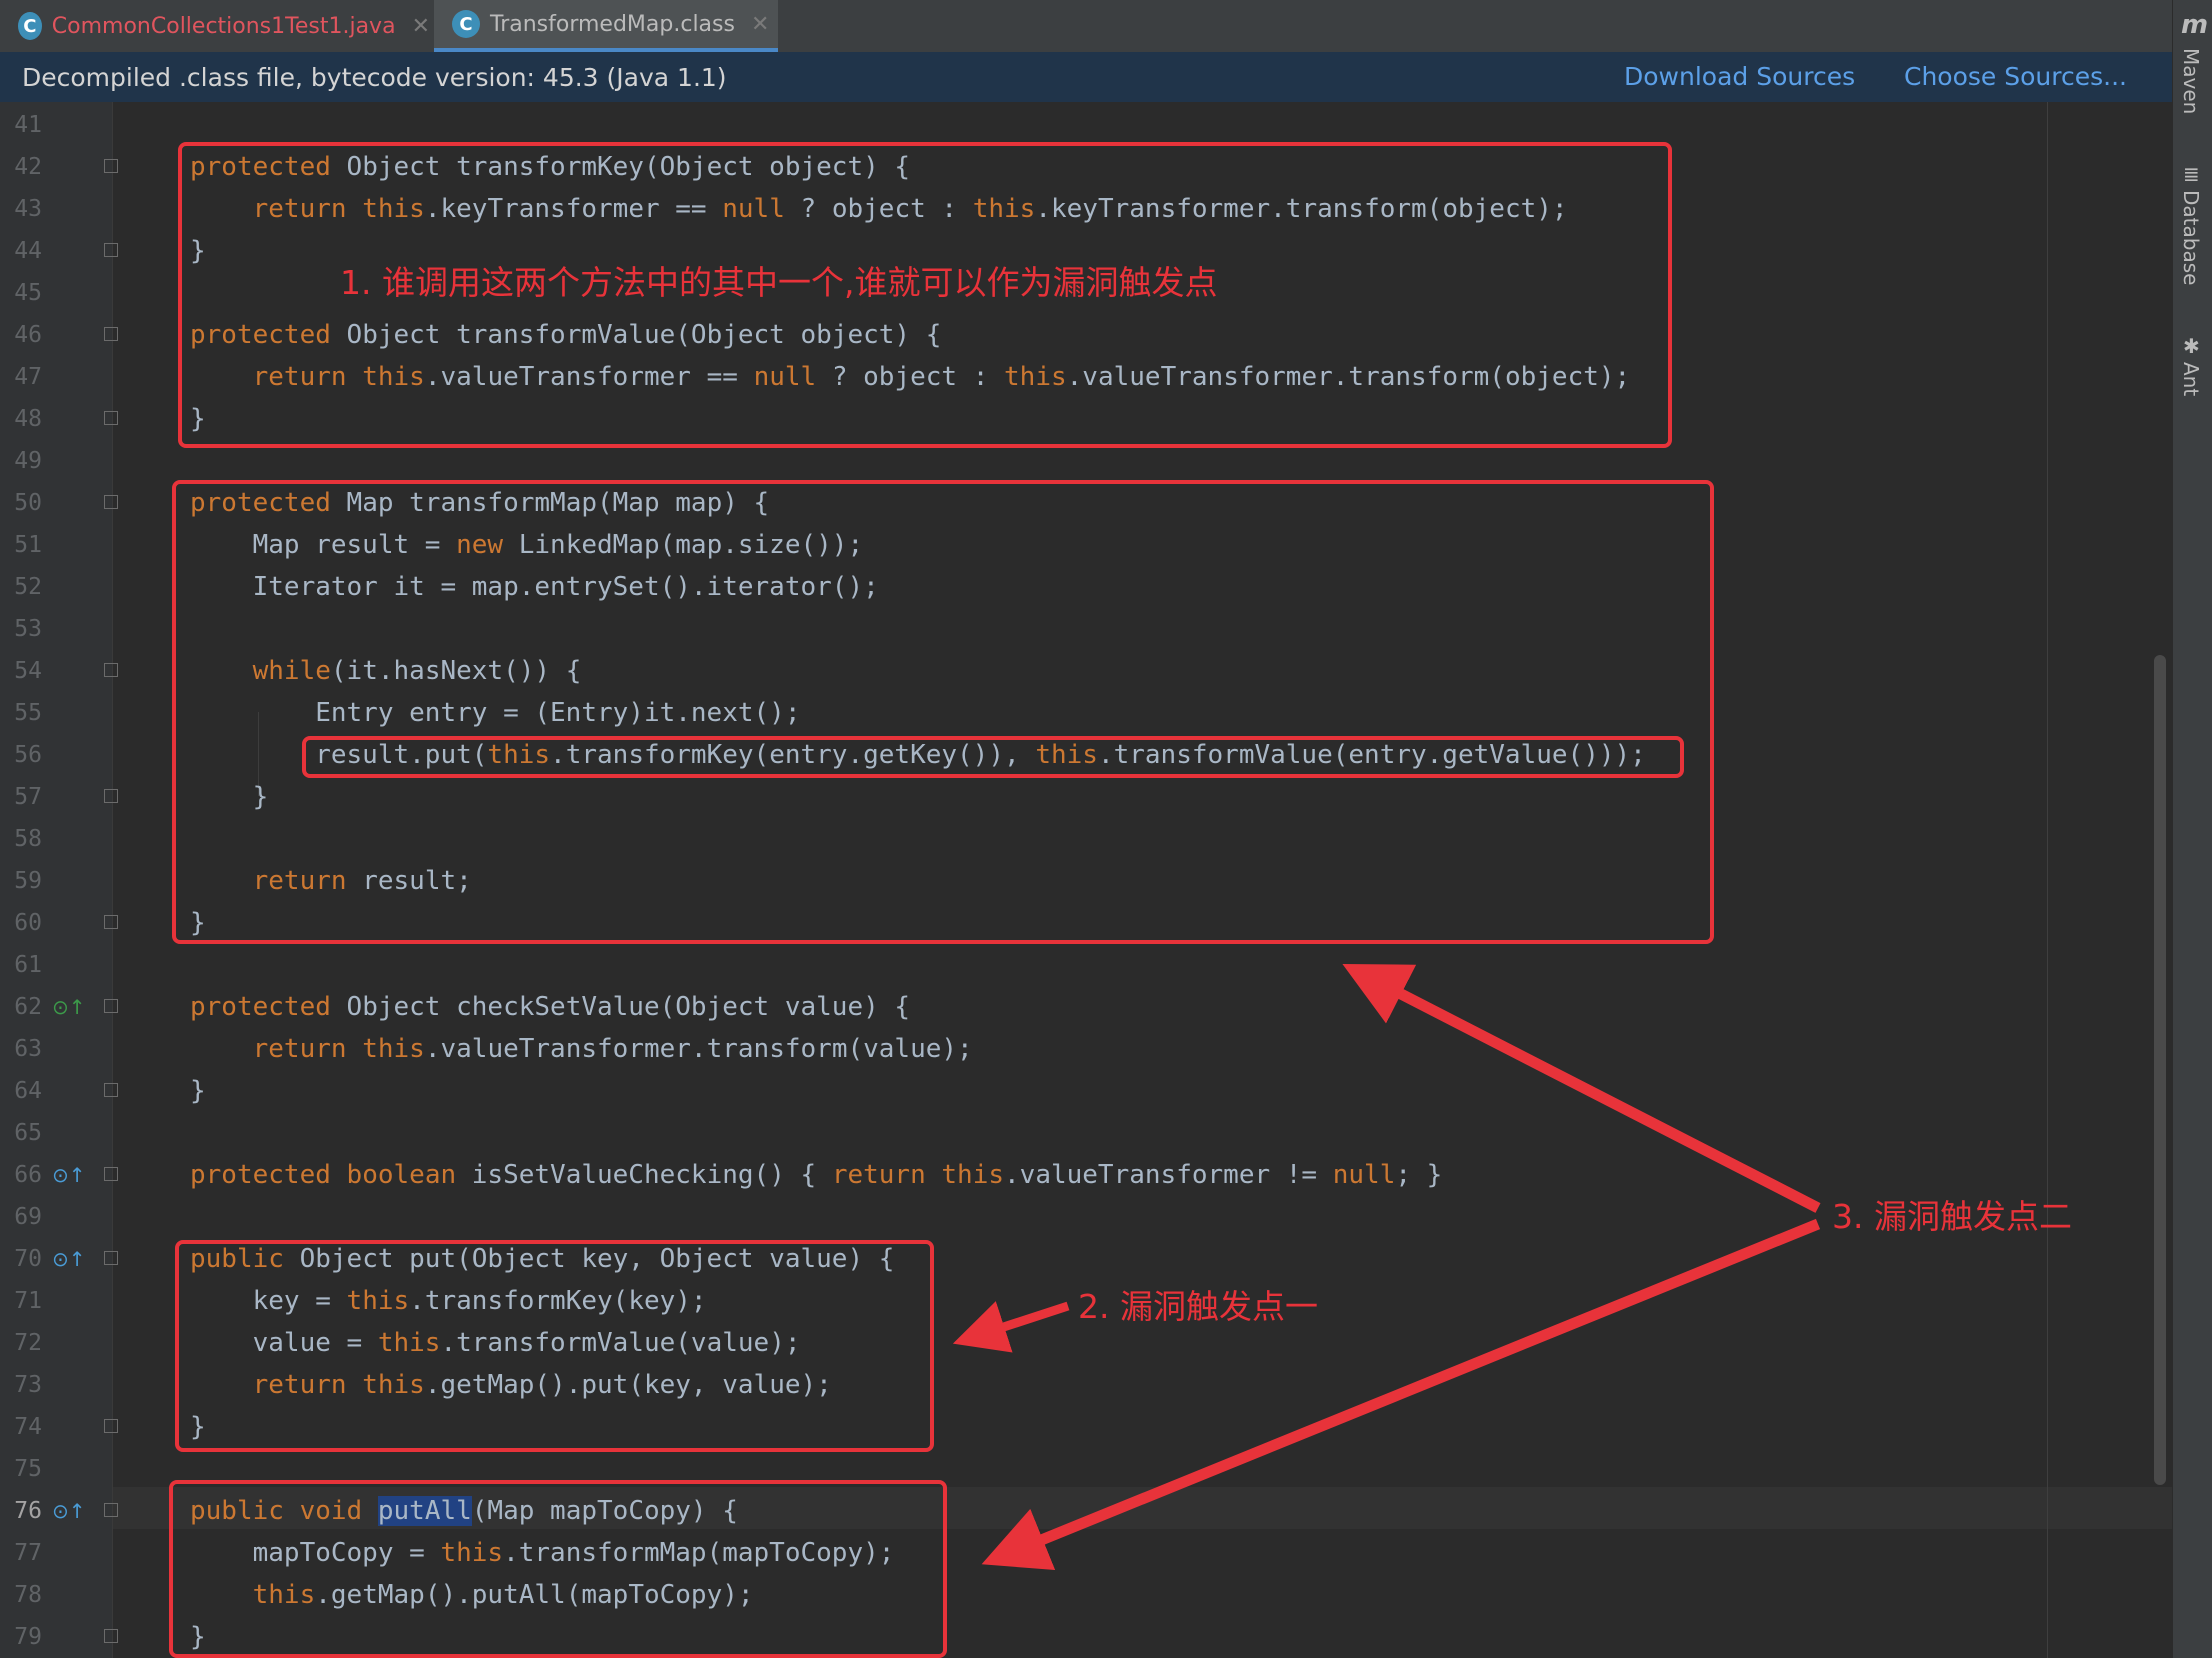 Image resolution: width=2212 pixels, height=1658 pixels. Describe the element at coordinates (1011, 1327) in the screenshot. I see `arrow-to-put` at that location.